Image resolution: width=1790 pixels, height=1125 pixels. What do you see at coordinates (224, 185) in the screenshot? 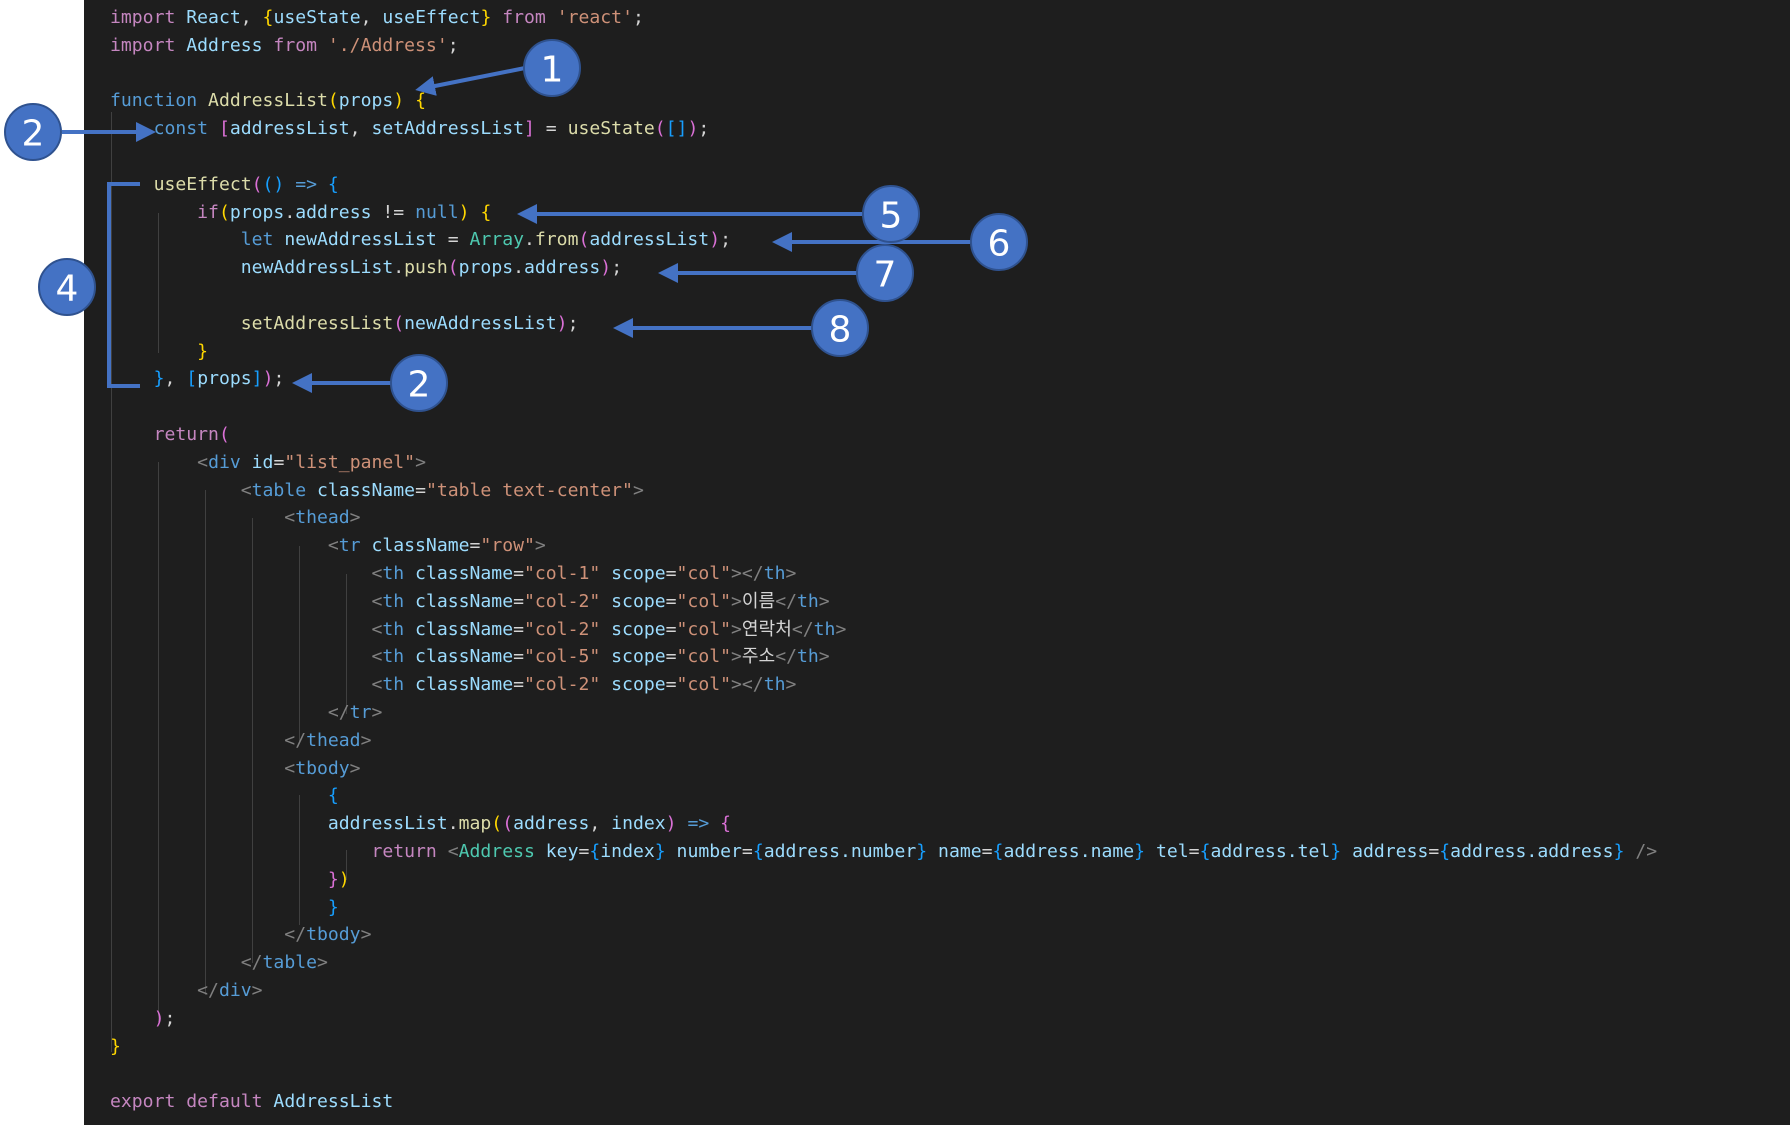
I see `code-line: useEffect(() => {` at bounding box center [224, 185].